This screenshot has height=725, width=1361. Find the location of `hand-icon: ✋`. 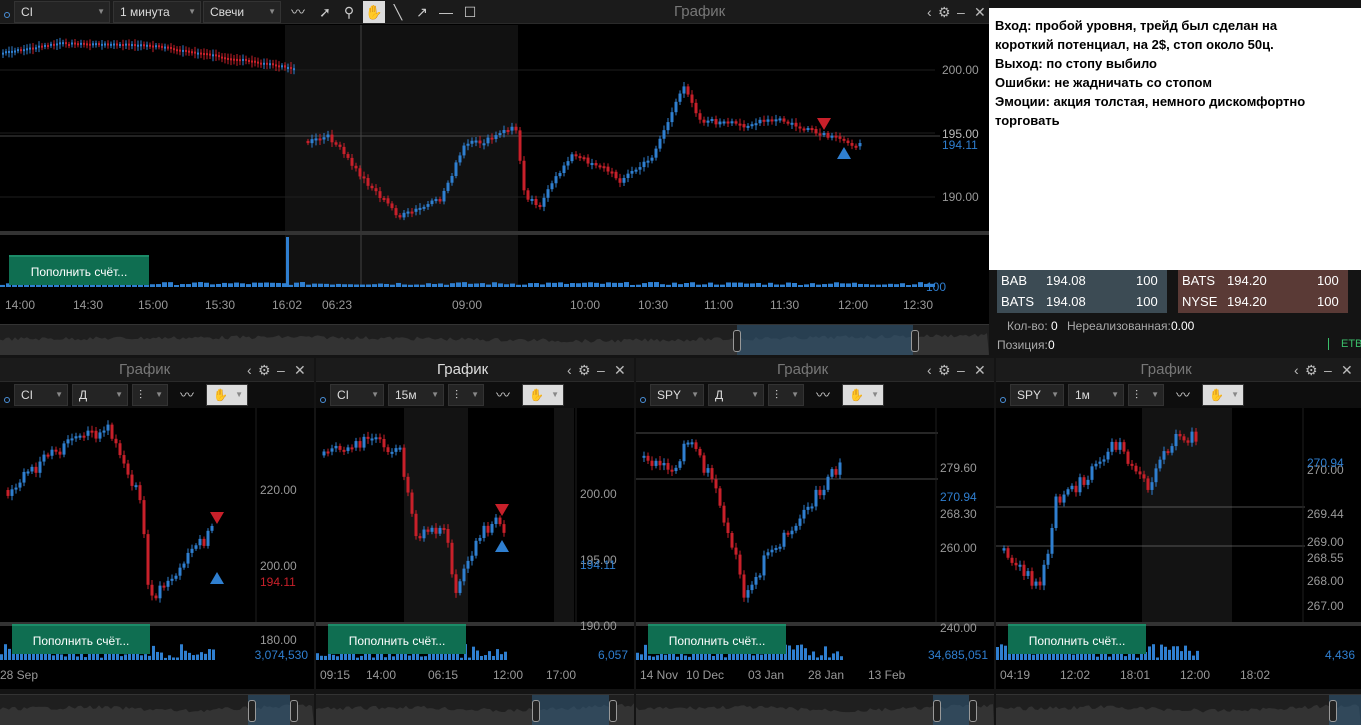

hand-icon: ✋ is located at coordinates (374, 12).